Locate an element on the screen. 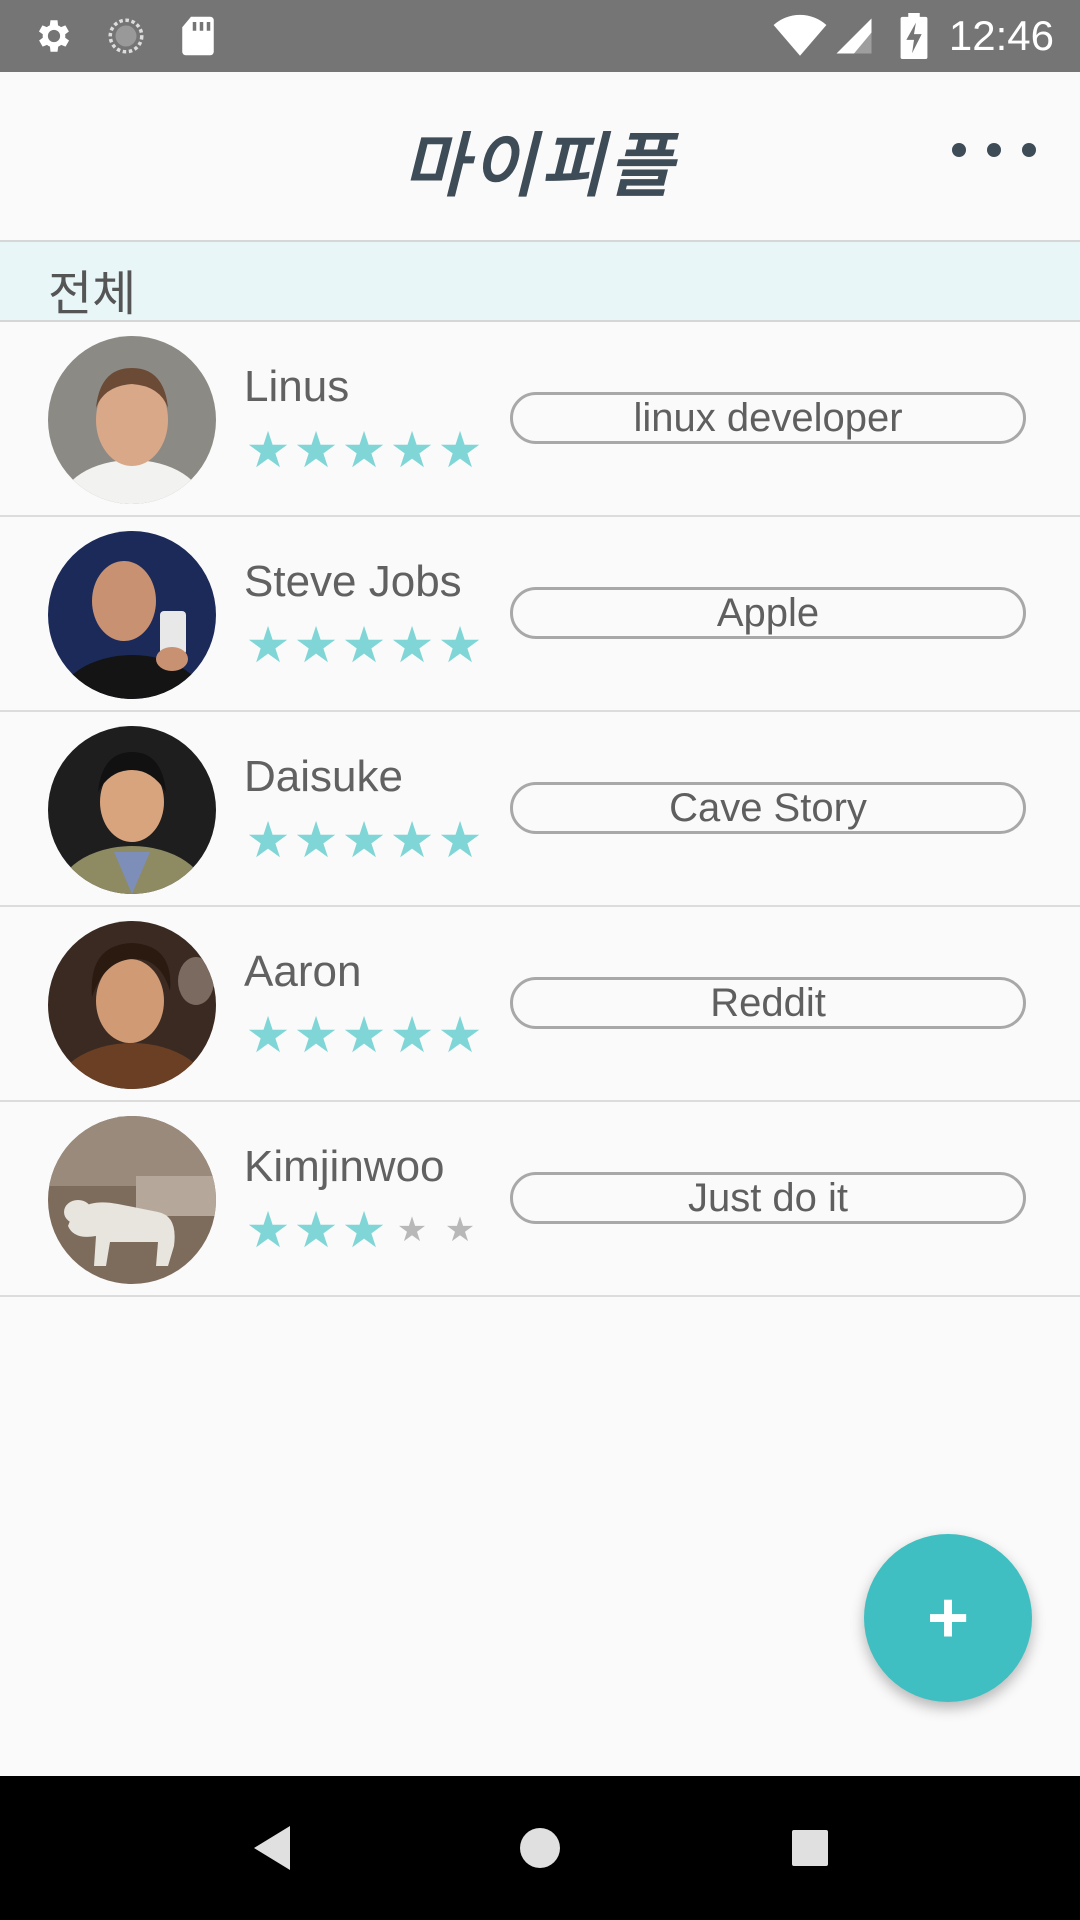 This screenshot has width=1080, height=1920. list-item: Steve Jobs ★ ★ ★ ★ ★ Apple is located at coordinates (540, 614).